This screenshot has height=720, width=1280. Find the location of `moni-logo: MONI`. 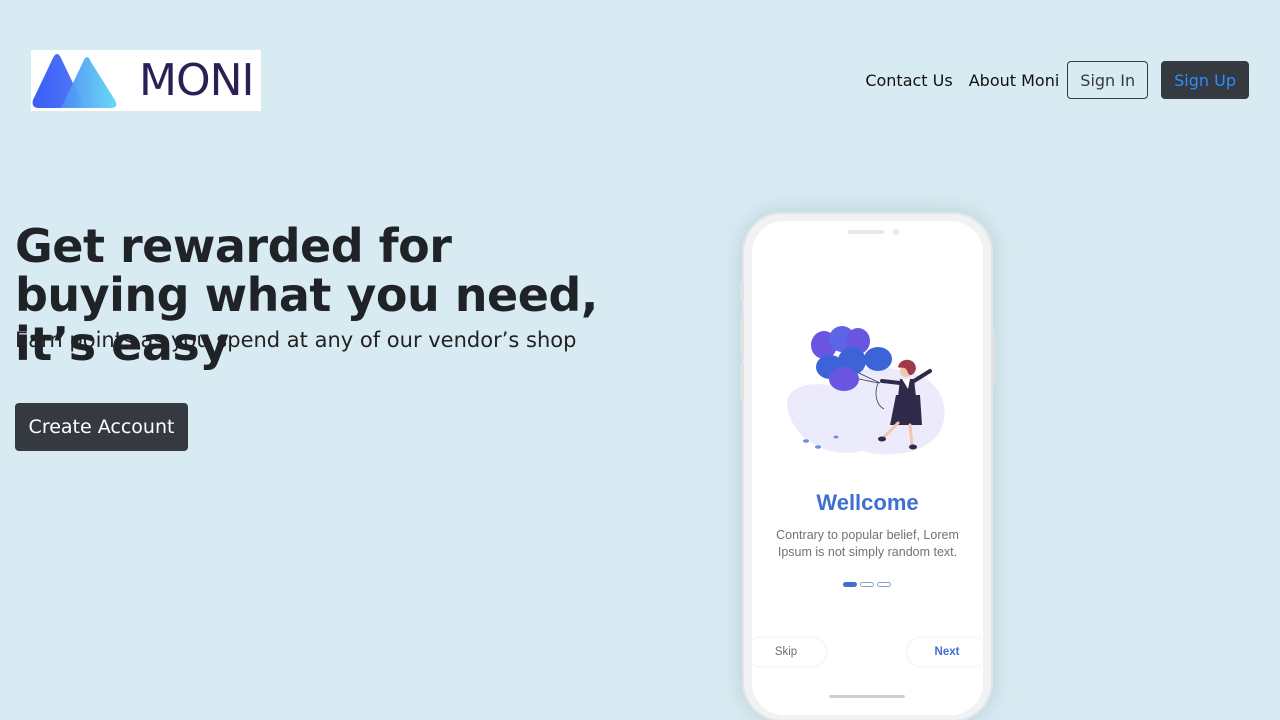

moni-logo: MONI is located at coordinates (146, 80).